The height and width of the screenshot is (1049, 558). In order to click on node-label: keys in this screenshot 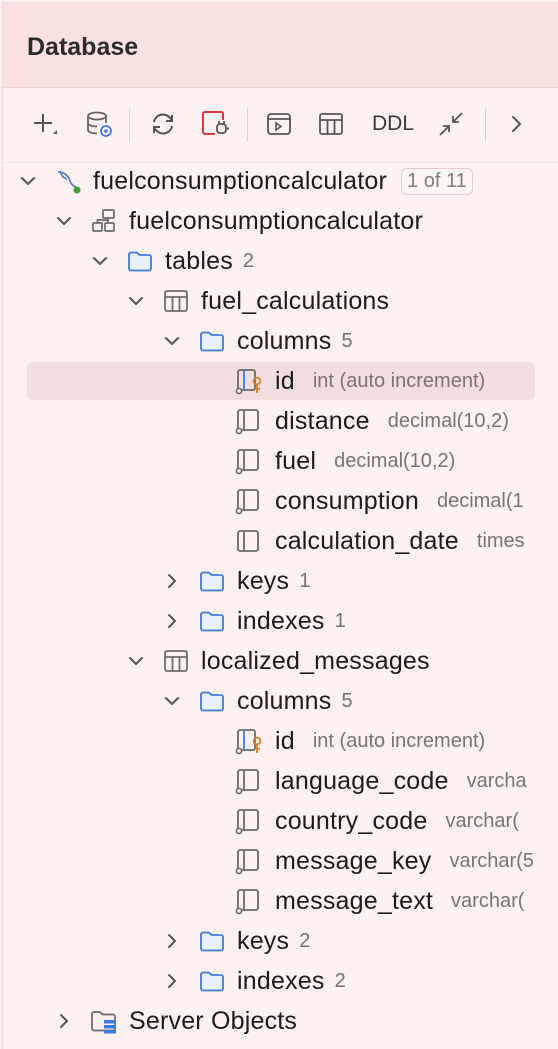, I will do `click(263, 940)`.